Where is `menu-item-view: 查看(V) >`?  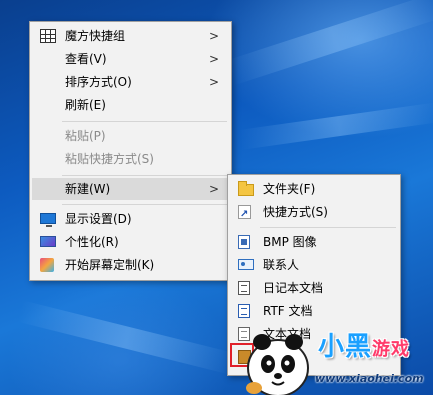
menu-item-view: 查看(V) > is located at coordinates (130, 59).